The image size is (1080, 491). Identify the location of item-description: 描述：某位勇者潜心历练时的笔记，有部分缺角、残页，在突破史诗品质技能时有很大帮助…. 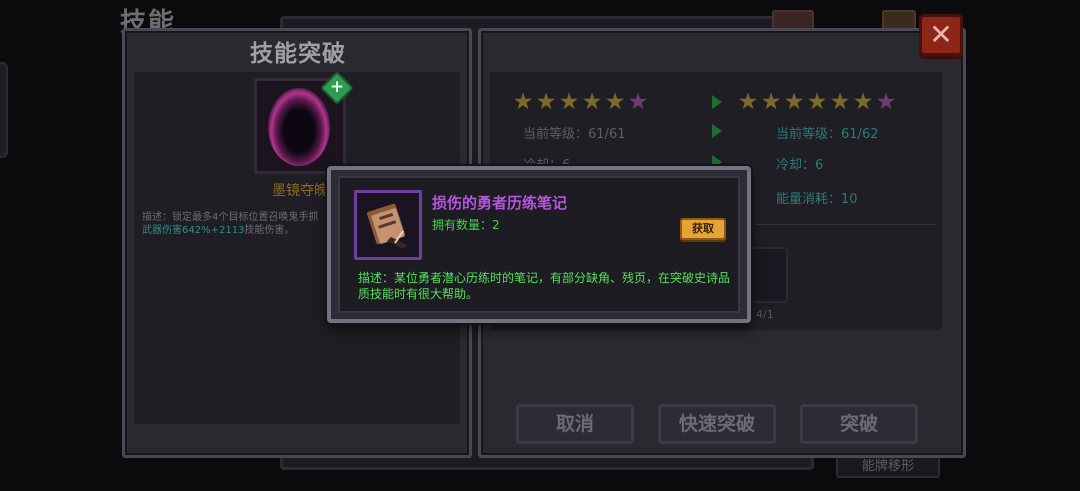
(544, 286).